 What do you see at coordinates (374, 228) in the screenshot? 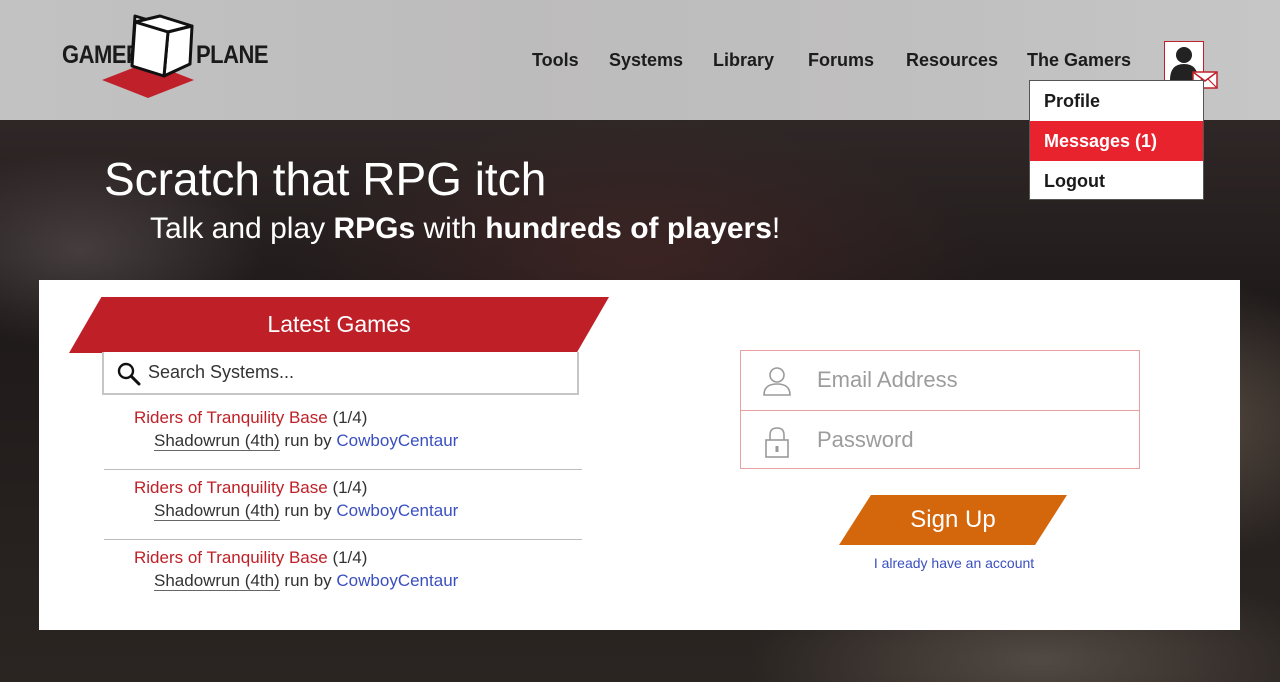
I see `hero-subtitle-bold1: RPGs` at bounding box center [374, 228].